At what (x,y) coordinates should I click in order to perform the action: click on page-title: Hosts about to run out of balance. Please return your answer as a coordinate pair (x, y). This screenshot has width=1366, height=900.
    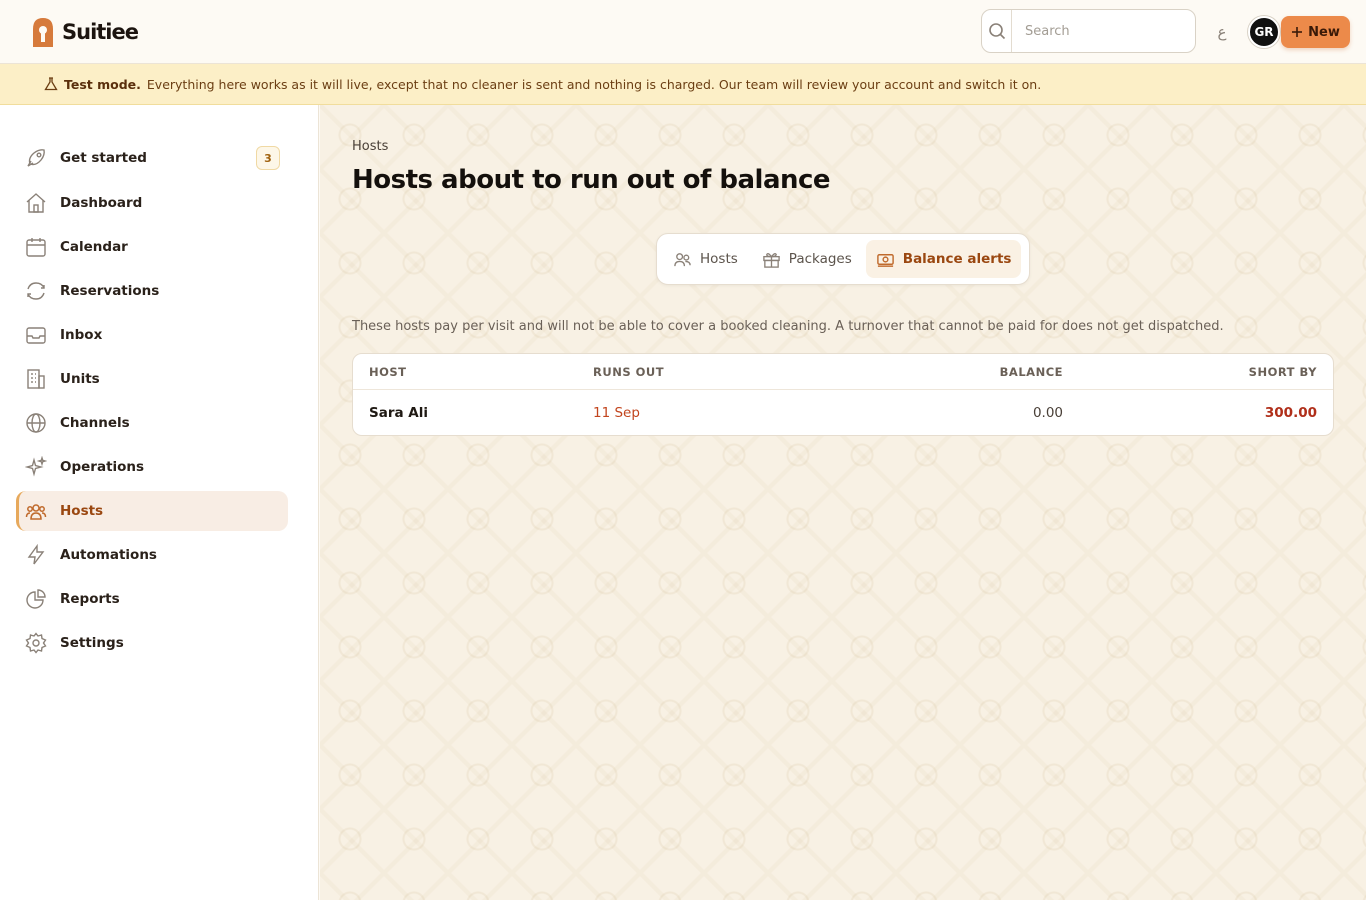
    Looking at the image, I should click on (591, 180).